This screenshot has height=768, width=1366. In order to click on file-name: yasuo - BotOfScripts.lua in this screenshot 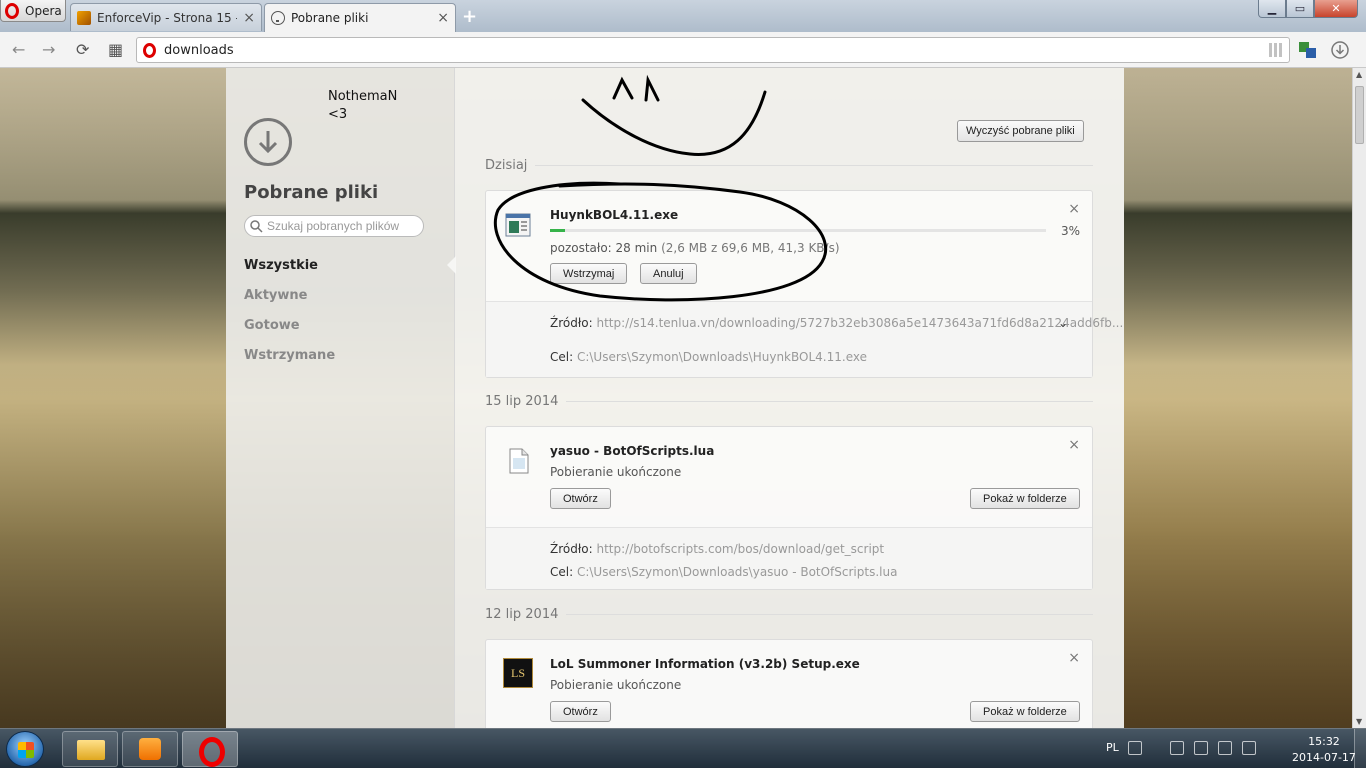, I will do `click(632, 451)`.